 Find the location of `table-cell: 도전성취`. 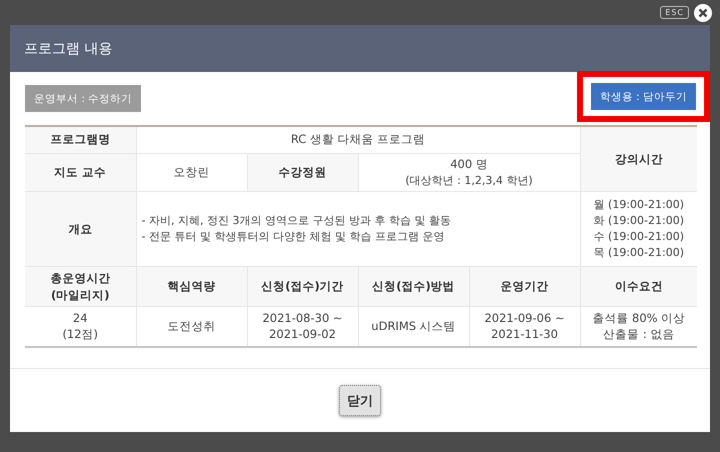

table-cell: 도전성취 is located at coordinates (191, 326).